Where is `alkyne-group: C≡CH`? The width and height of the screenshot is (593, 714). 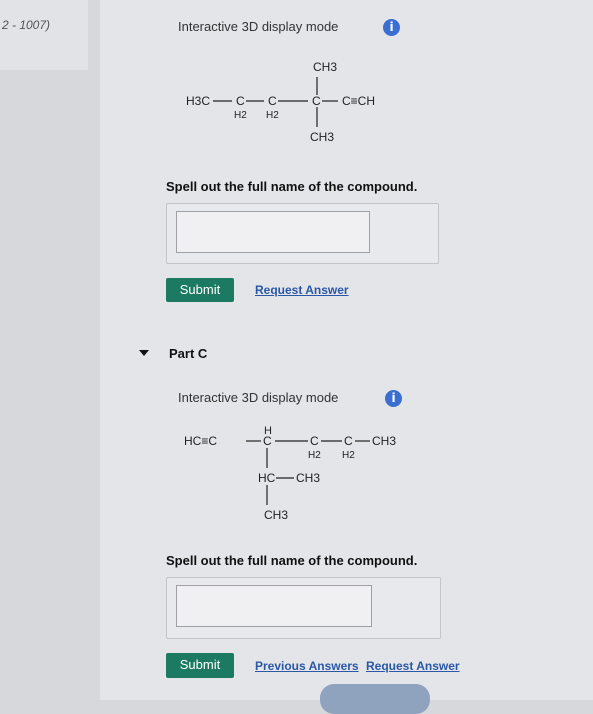 alkyne-group: C≡CH is located at coordinates (358, 101).